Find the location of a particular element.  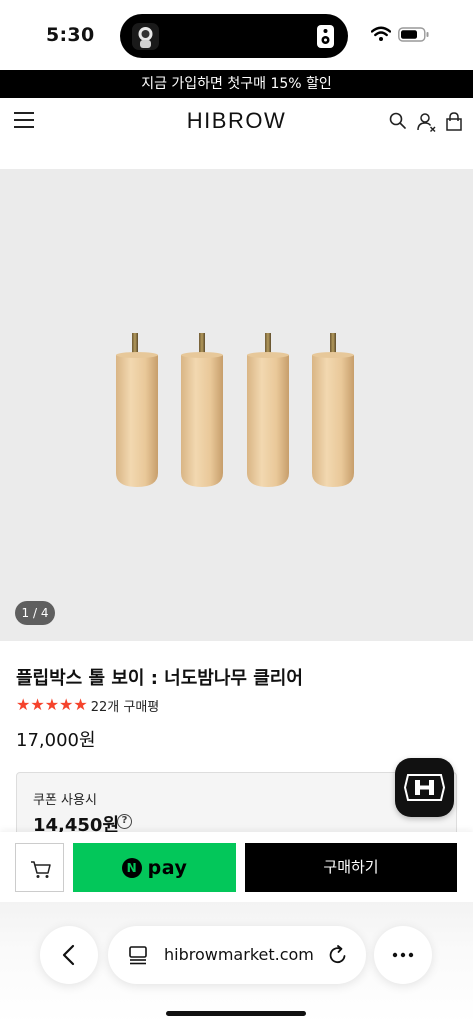

status-bar: 5:30 is located at coordinates (236, 35).